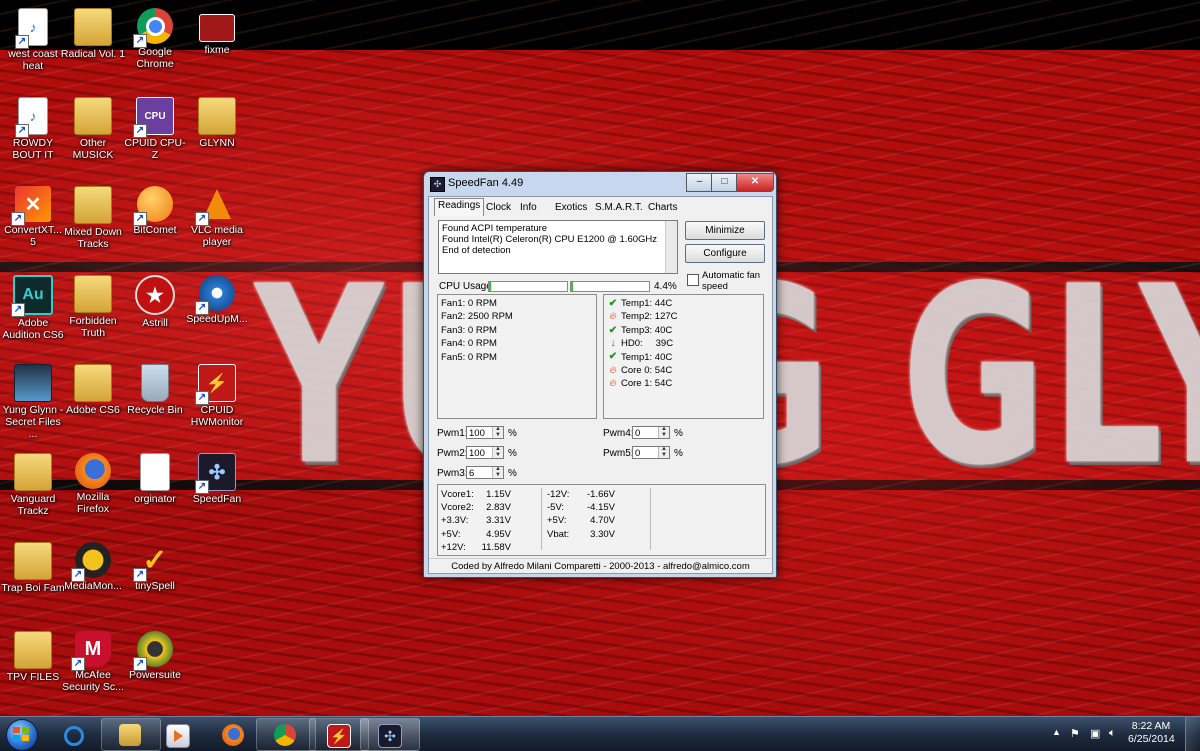 This screenshot has height=751, width=1200. What do you see at coordinates (469, 357) in the screenshot?
I see `fan-reading: Fan5: 0 RPM` at bounding box center [469, 357].